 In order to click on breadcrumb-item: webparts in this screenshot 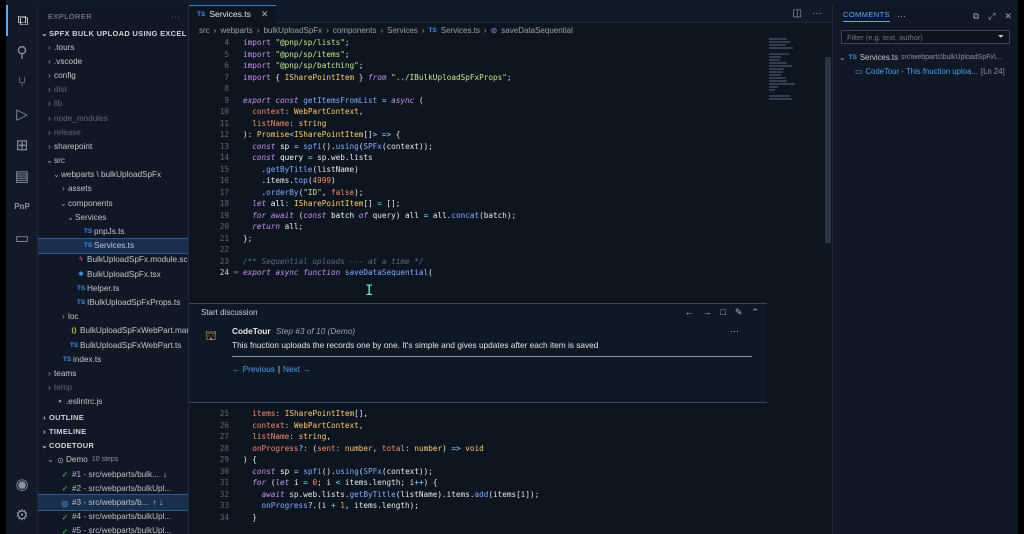, I will do `click(236, 30)`.